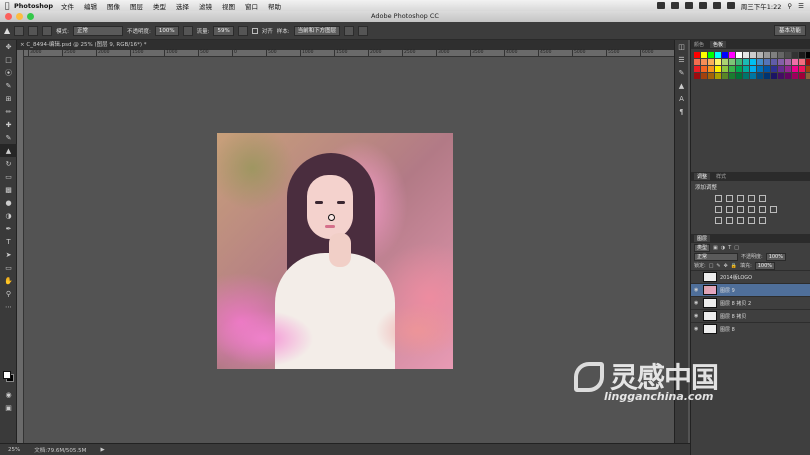 This screenshot has width=810, height=455. What do you see at coordinates (761, 6) in the screenshot?
I see `clock: 周三下午1:22` at bounding box center [761, 6].